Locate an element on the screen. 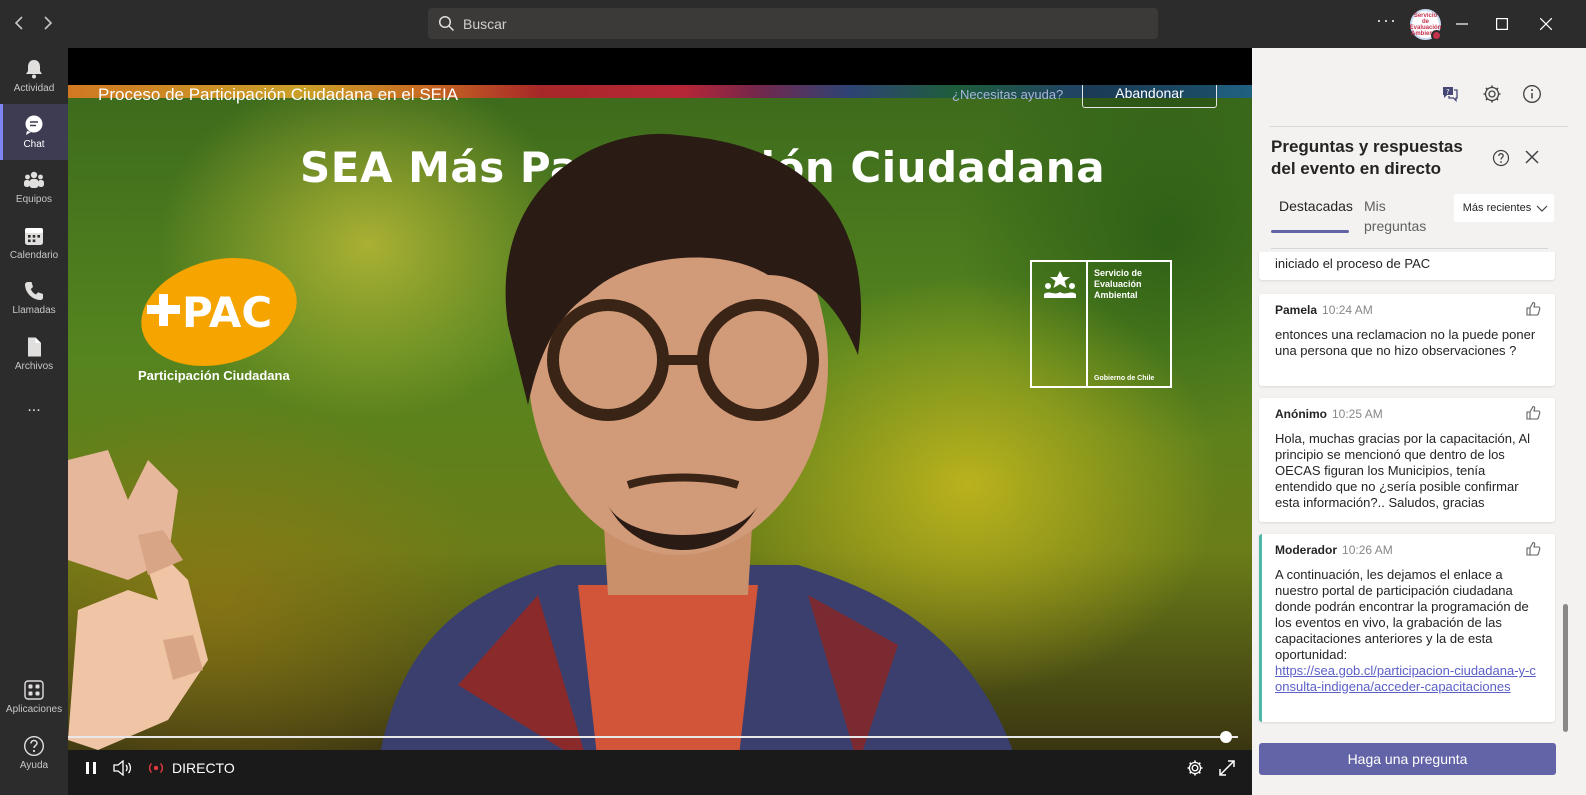  forward-button is located at coordinates (48, 23).